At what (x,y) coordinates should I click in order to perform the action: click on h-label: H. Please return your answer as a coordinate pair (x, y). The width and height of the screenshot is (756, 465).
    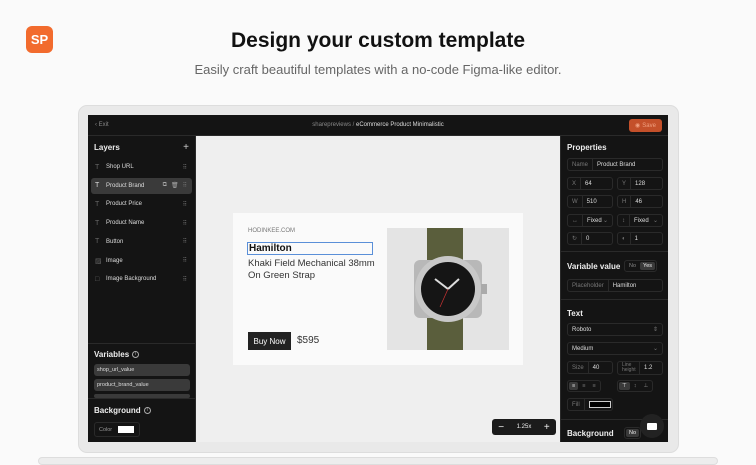
    Looking at the image, I should click on (625, 201).